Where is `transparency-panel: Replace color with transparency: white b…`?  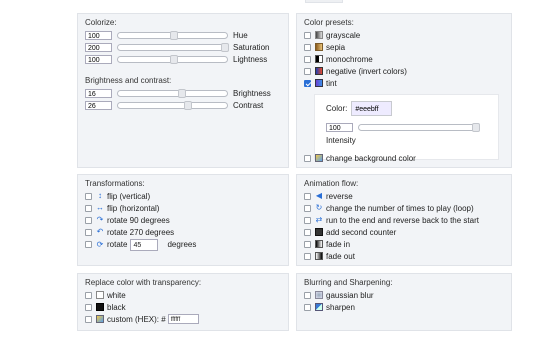 transparency-panel: Replace color with transparency: white b… is located at coordinates (183, 302).